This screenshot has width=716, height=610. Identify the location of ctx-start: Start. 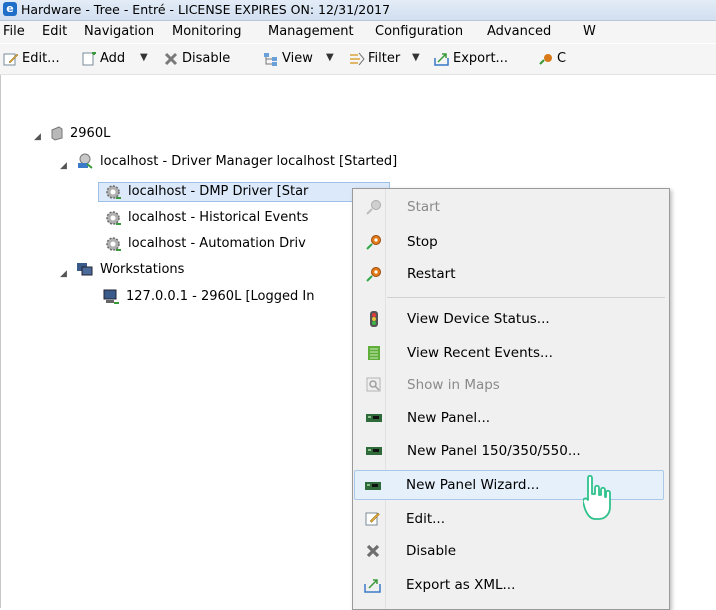
(423, 207).